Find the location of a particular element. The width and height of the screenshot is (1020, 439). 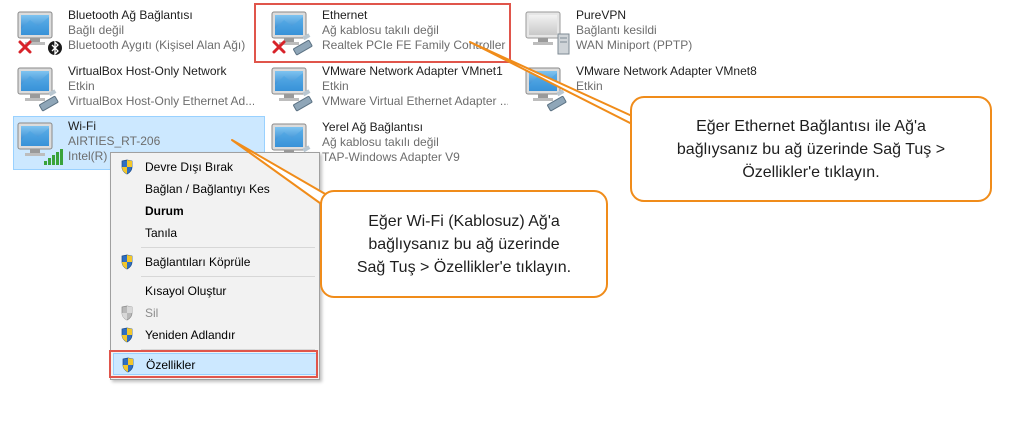

callout-line: Sağ Tuş > Özellikler'e tıklayın. is located at coordinates (464, 267).